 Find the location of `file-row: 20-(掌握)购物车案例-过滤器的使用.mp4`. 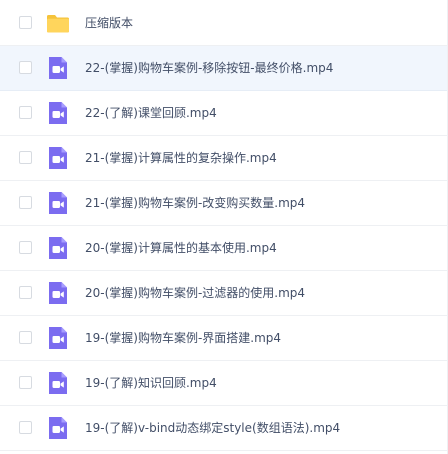

file-row: 20-(掌握)购物车案例-过滤器的使用.mp4 is located at coordinates (224, 293).